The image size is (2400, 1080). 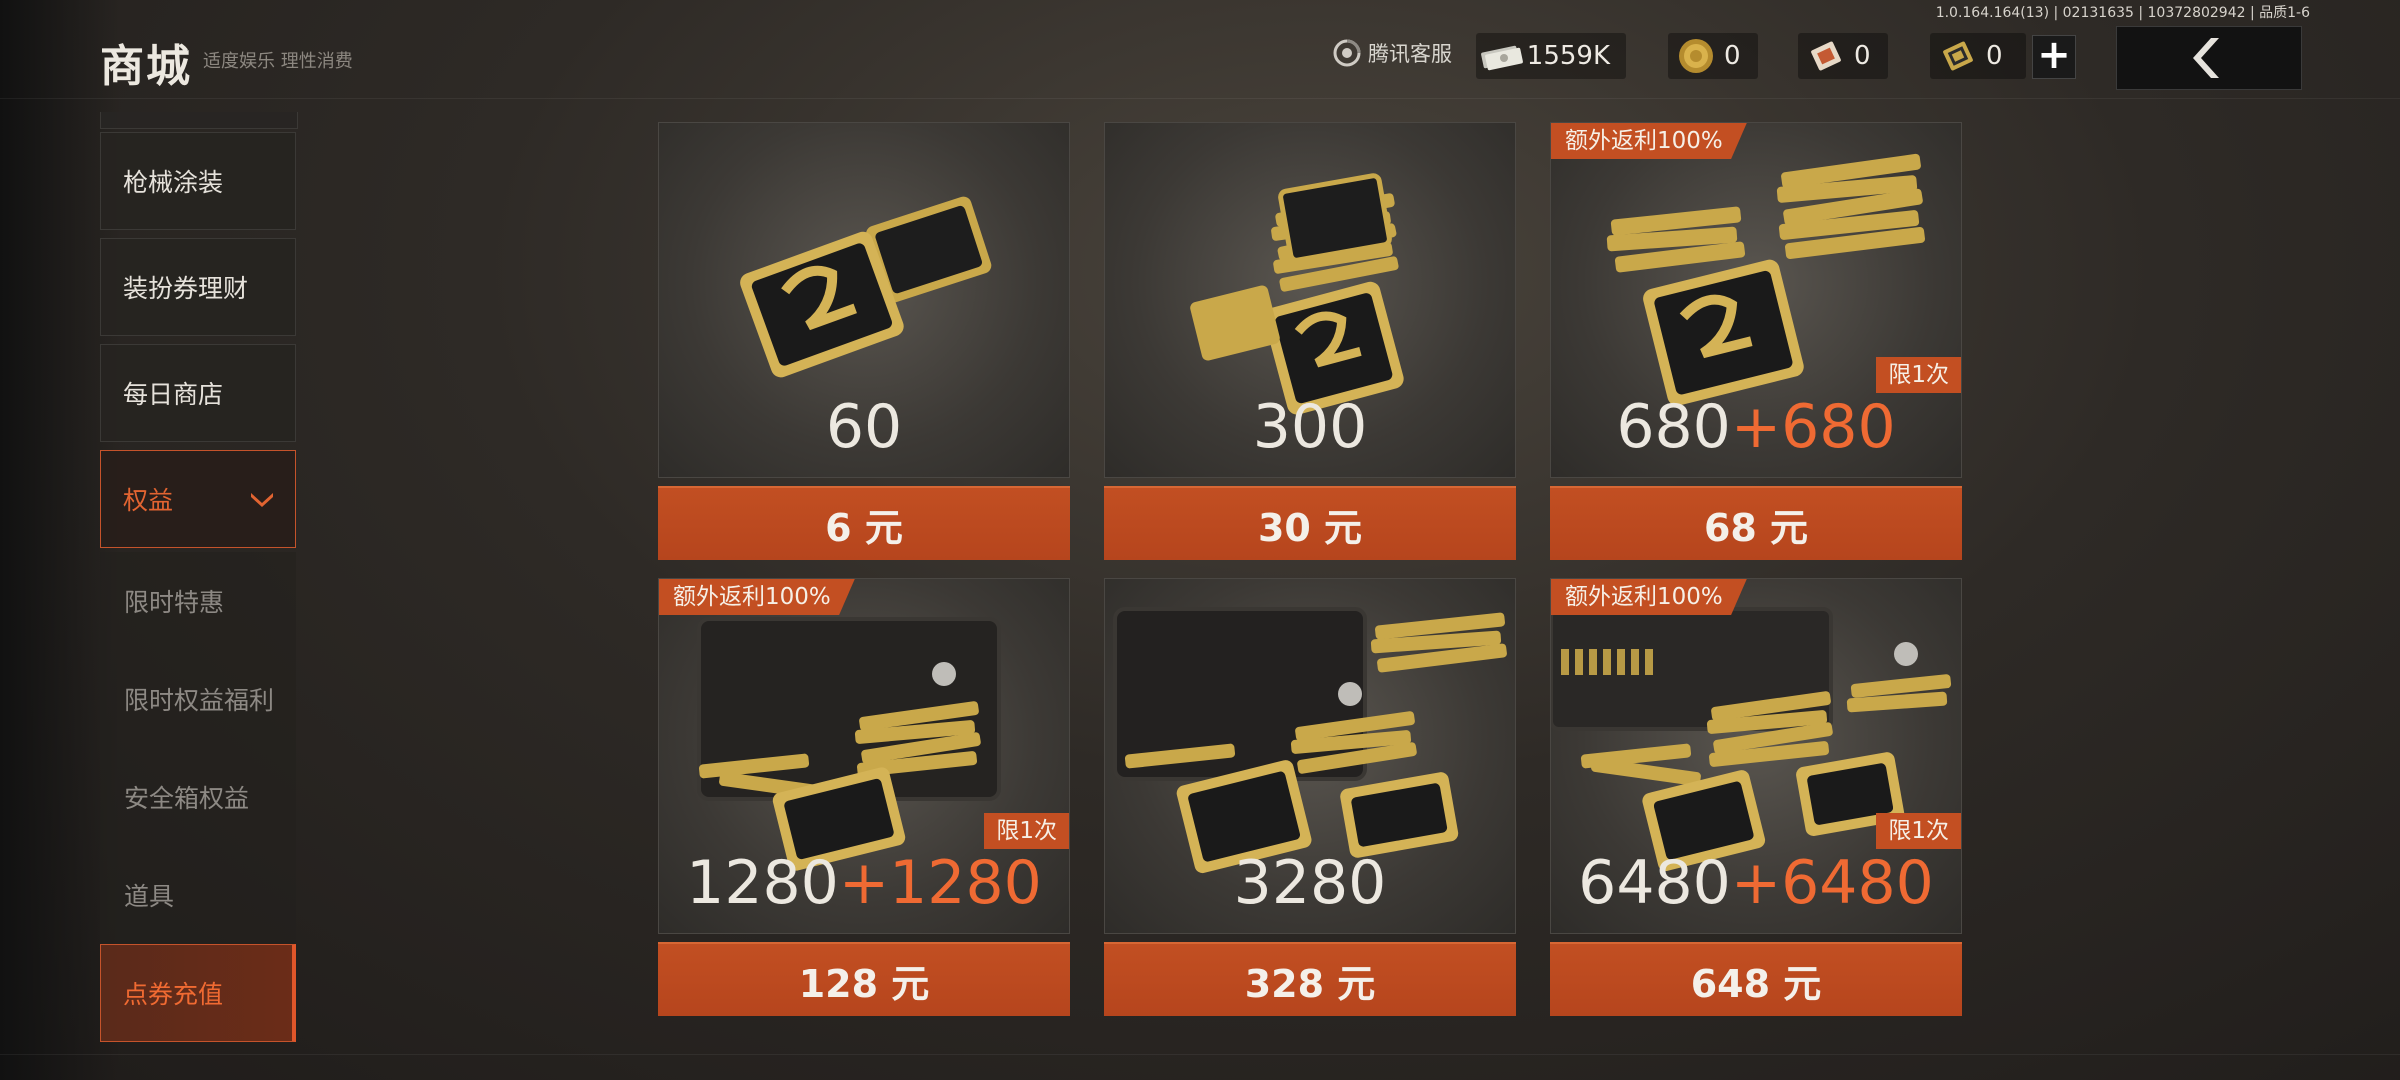 What do you see at coordinates (198, 895) in the screenshot?
I see `sidebar-item-props: 道具` at bounding box center [198, 895].